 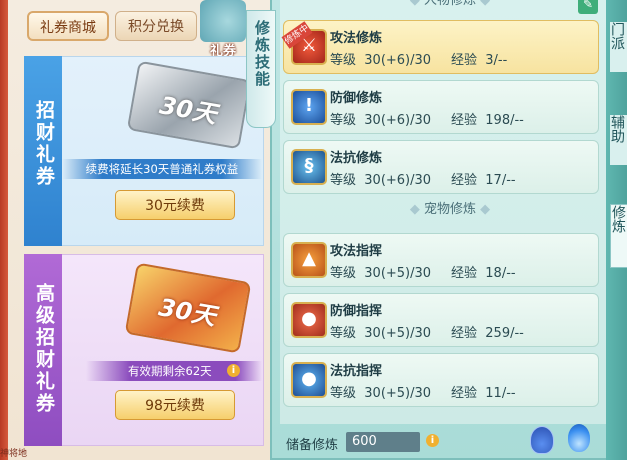 I want to click on pet-cultivation-header-text: 宠物修炼, so click(x=449, y=209).